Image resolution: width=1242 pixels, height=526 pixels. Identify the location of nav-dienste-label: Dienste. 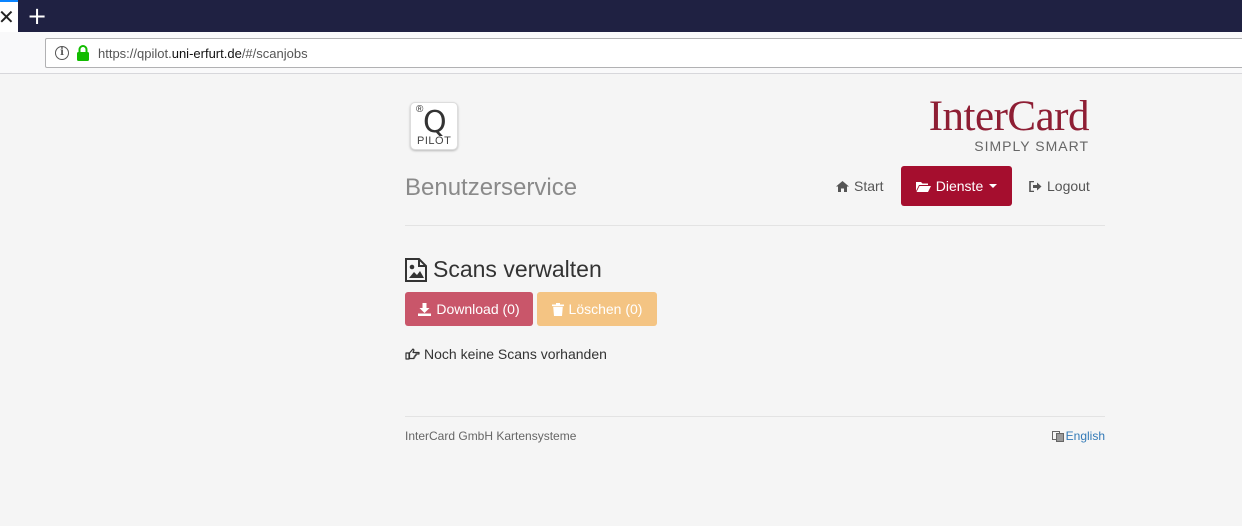
(959, 186).